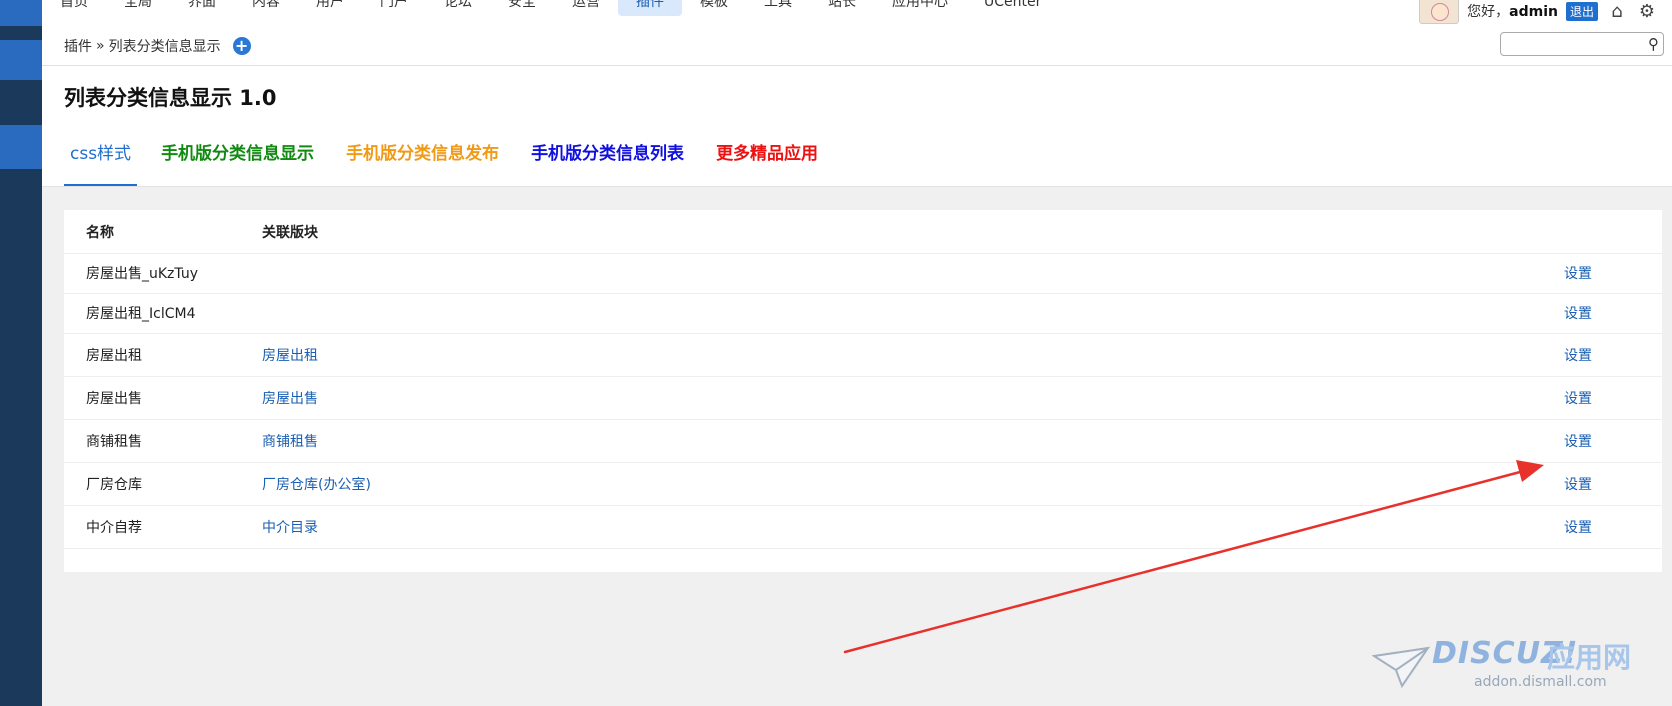 This screenshot has width=1672, height=706. Describe the element at coordinates (164, 46) in the screenshot. I see `breadcrumb-current: 列表分类信息显示` at that location.